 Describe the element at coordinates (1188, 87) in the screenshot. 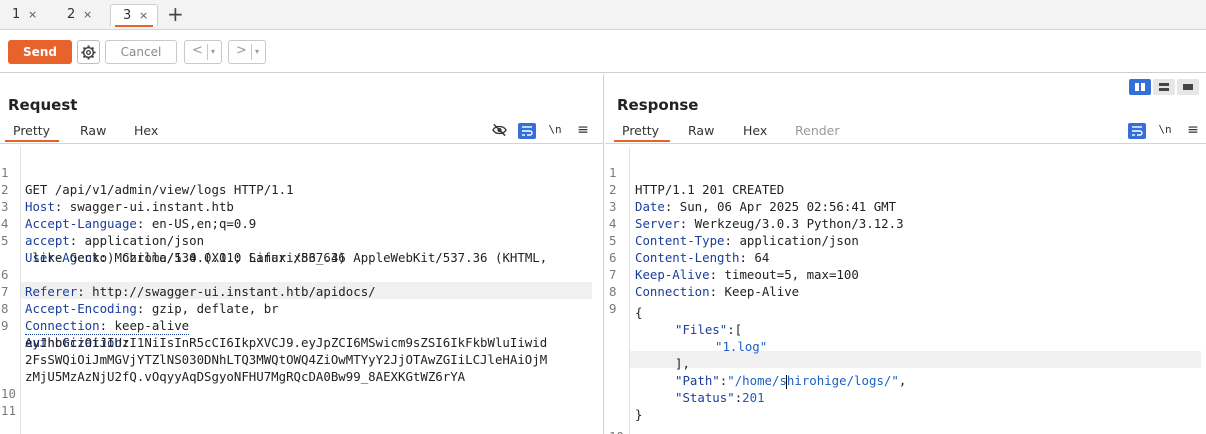

I see `single-pane-icon` at that location.